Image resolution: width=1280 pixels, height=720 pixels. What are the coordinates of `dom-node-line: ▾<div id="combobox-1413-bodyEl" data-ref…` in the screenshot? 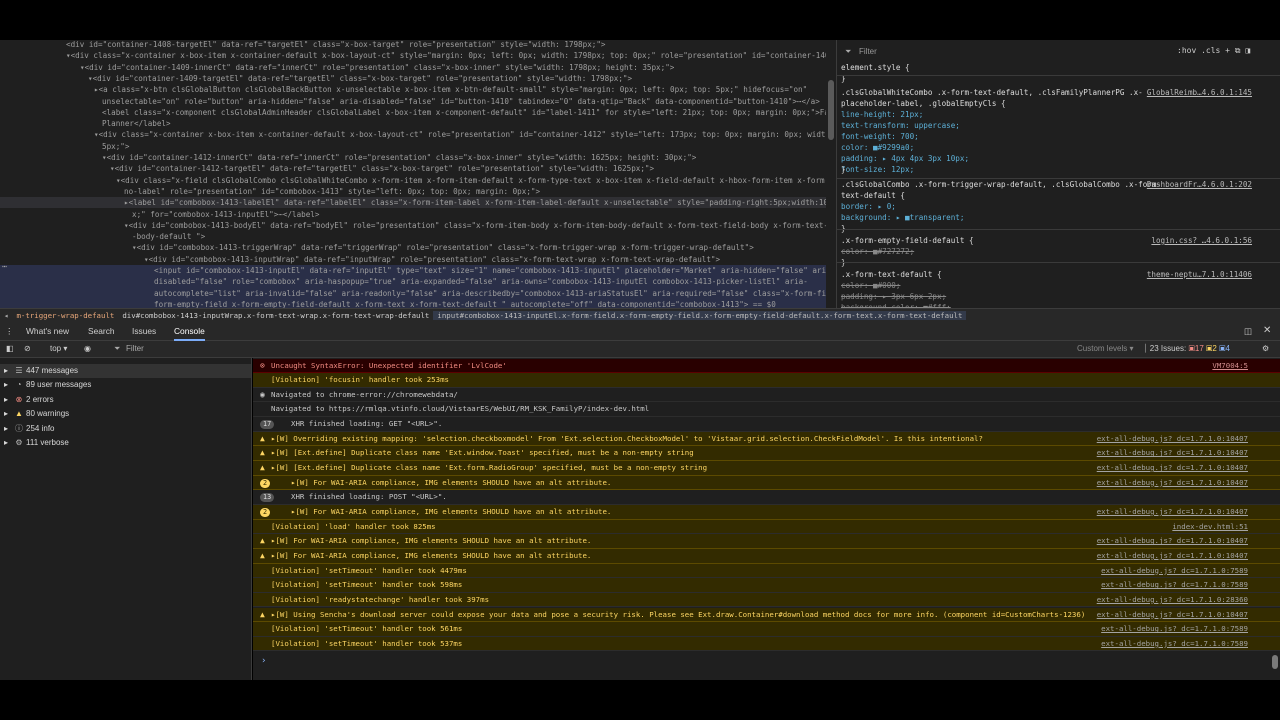 It's located at (413, 225).